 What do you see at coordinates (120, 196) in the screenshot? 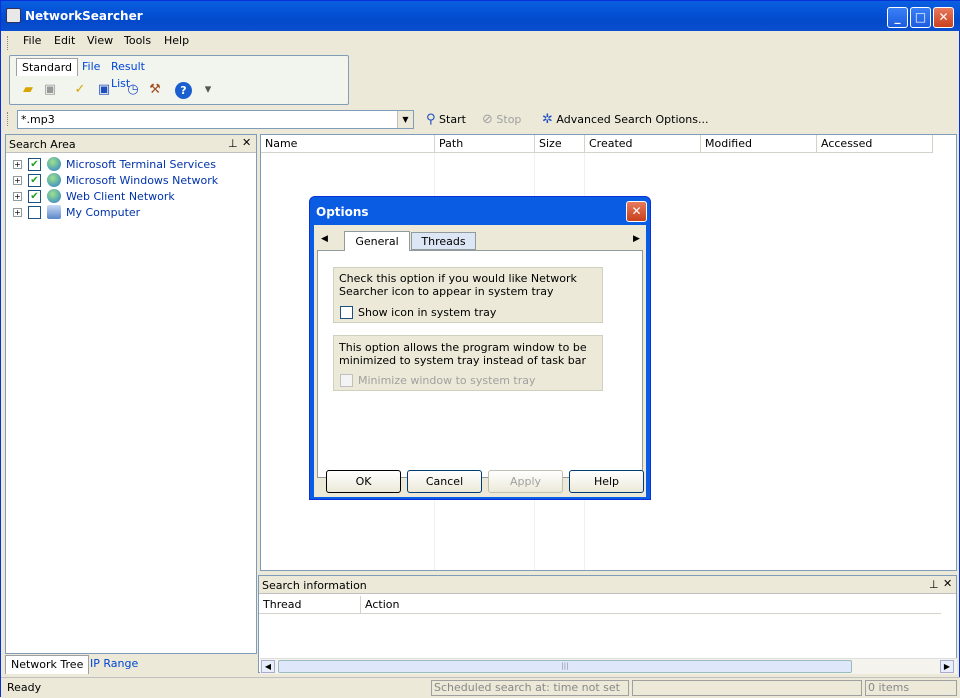
I see `tree-item-label: Web Client Network` at bounding box center [120, 196].